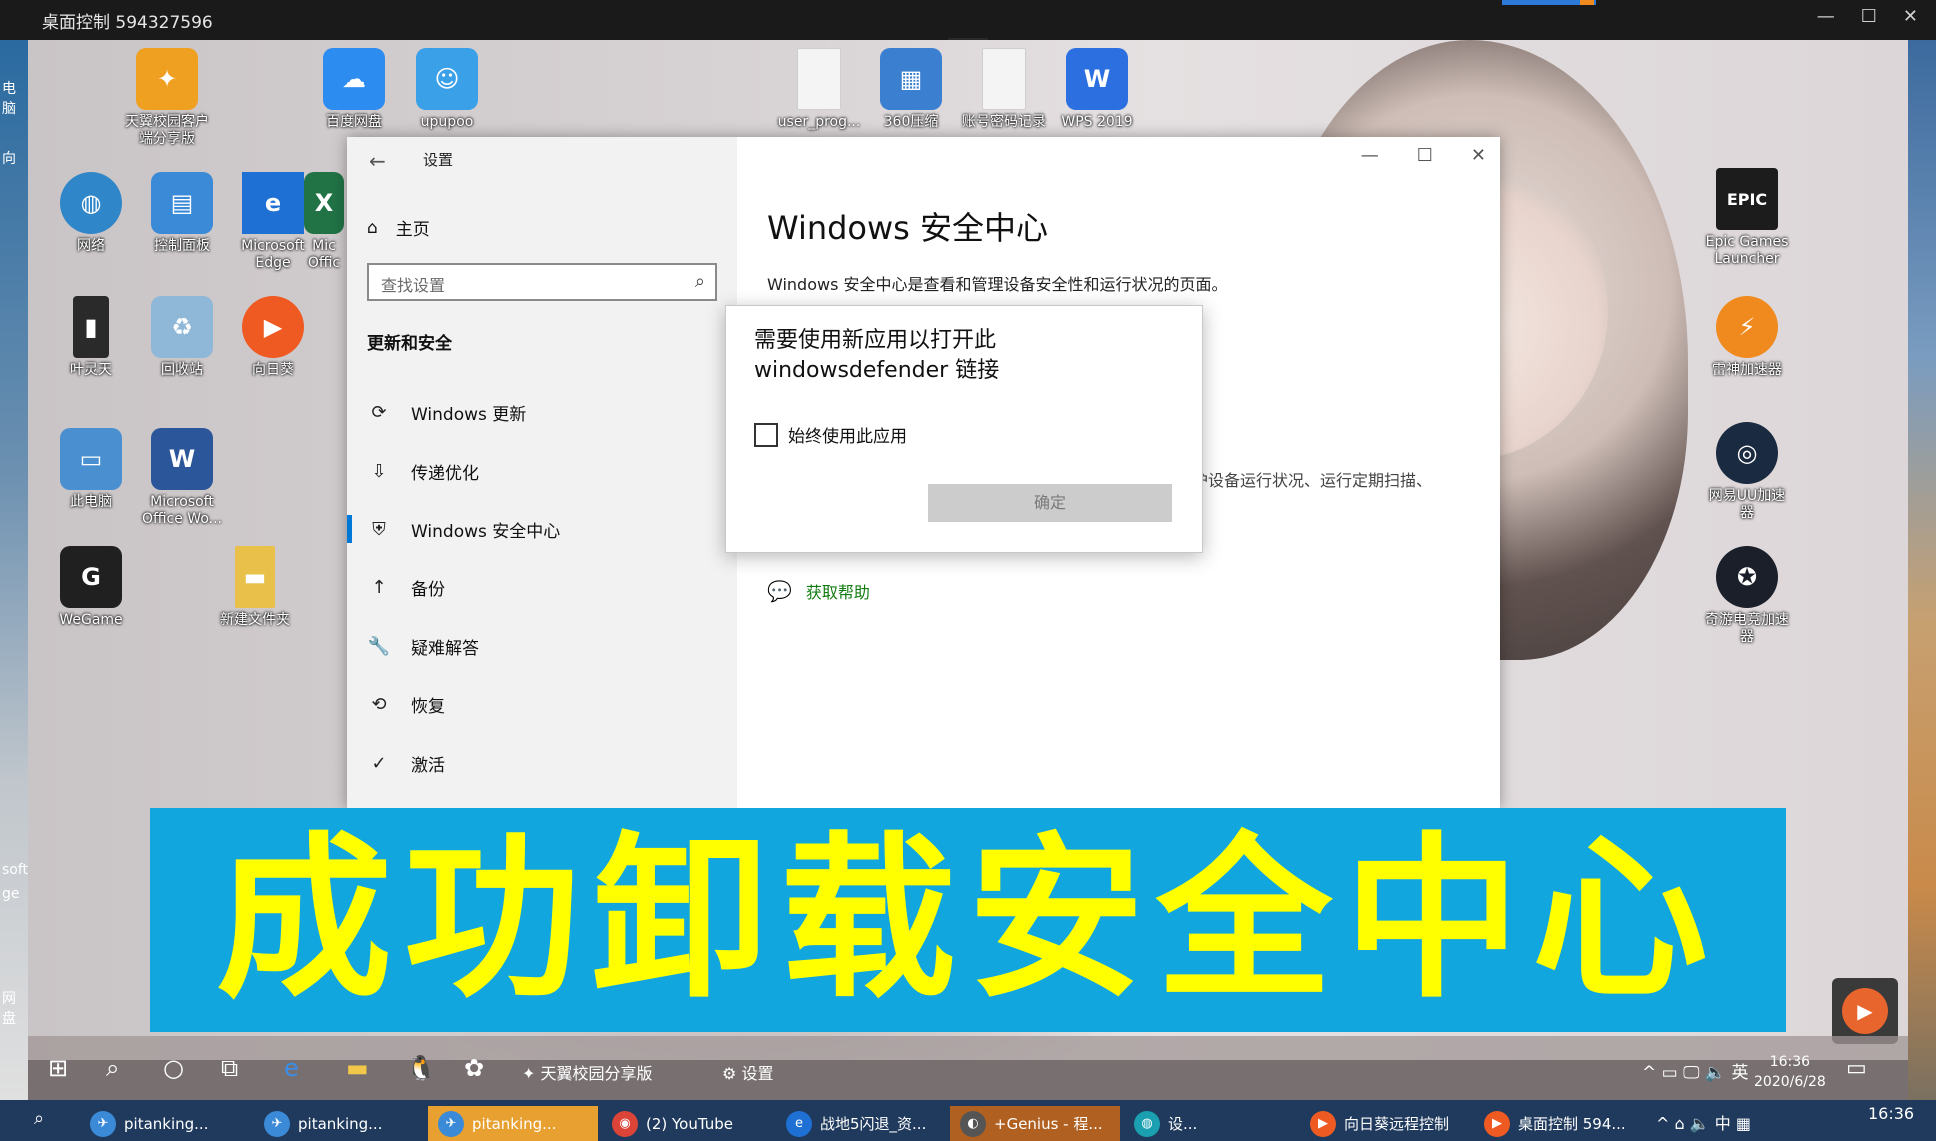 The width and height of the screenshot is (1936, 1141). I want to click on nav-item-label: Windows 安全中心, so click(486, 531).